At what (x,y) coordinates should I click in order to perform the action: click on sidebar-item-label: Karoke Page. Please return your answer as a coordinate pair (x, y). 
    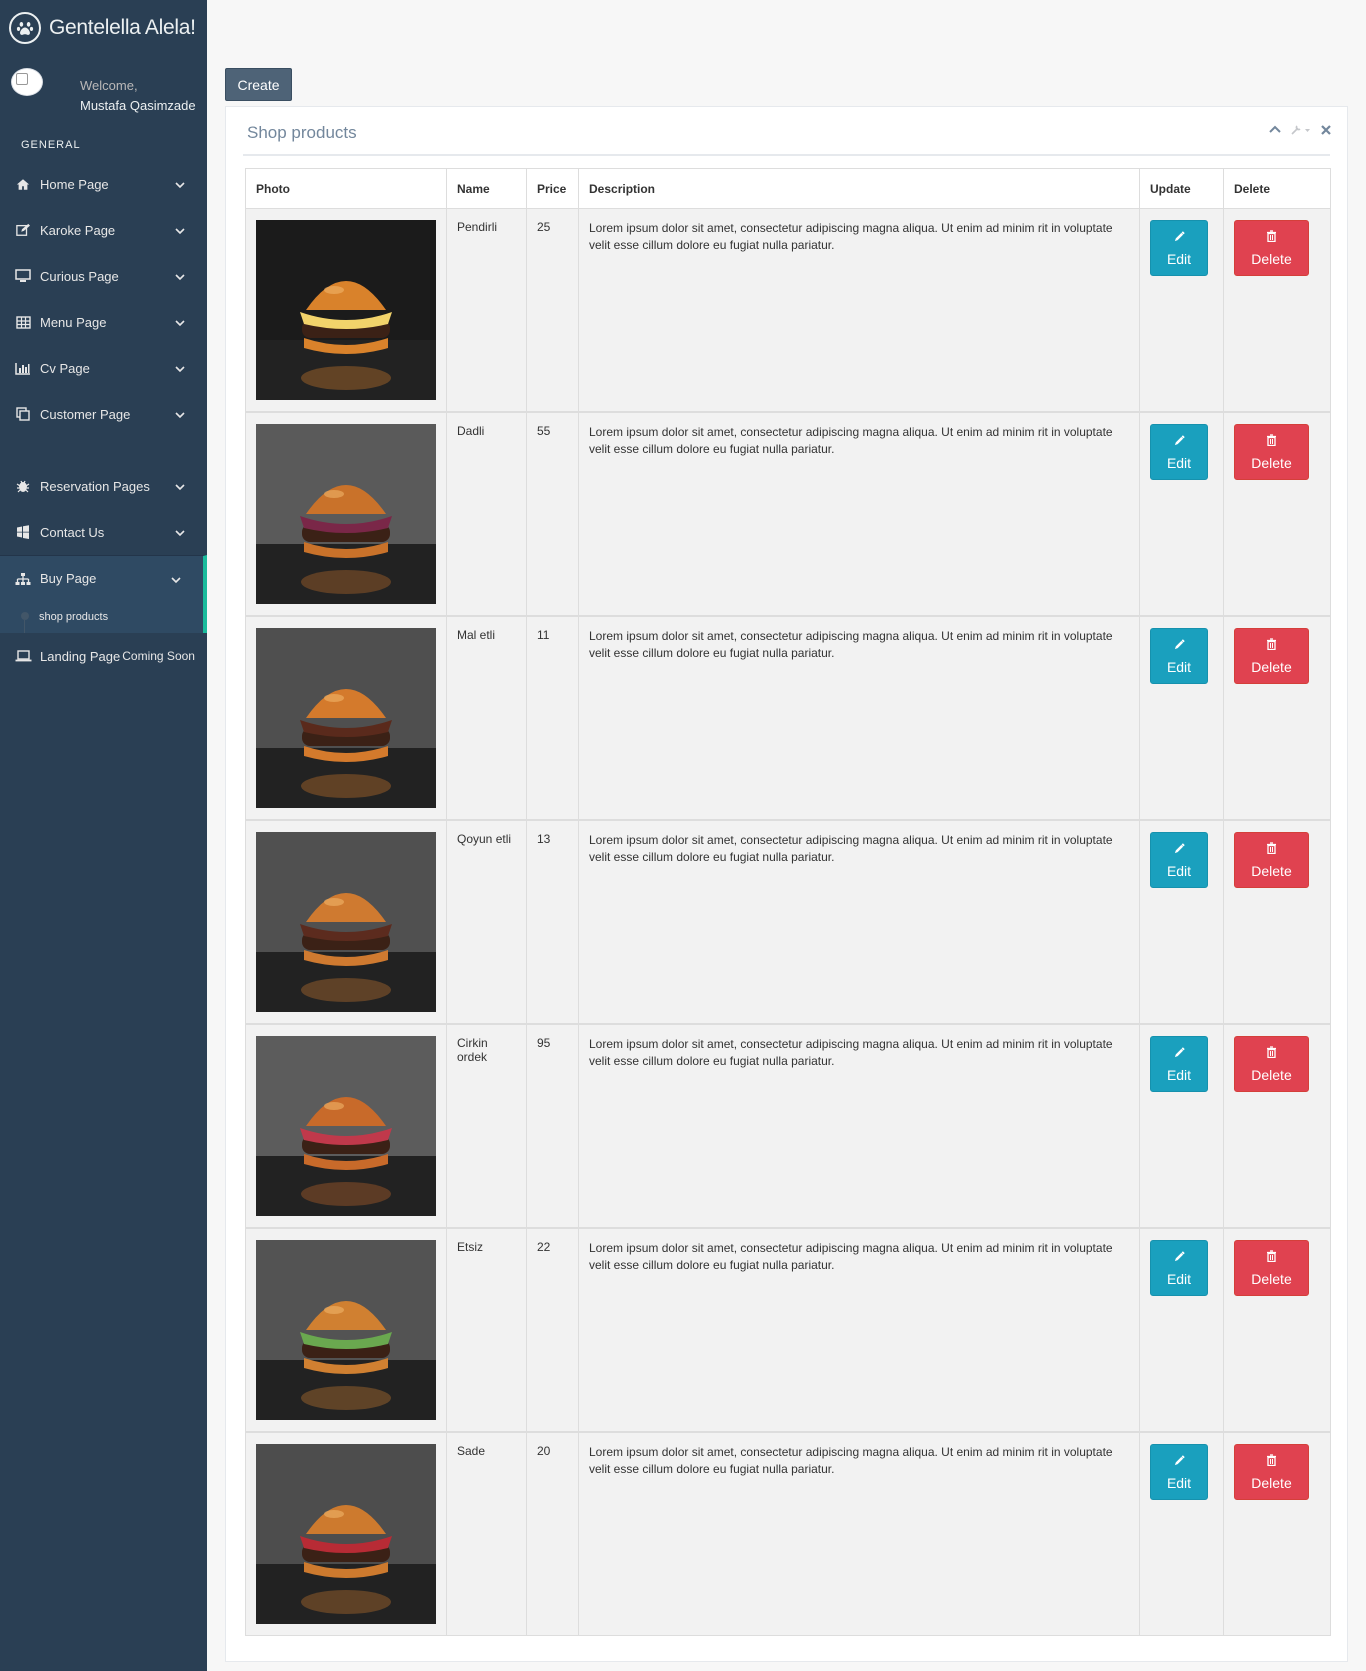
    Looking at the image, I should click on (78, 230).